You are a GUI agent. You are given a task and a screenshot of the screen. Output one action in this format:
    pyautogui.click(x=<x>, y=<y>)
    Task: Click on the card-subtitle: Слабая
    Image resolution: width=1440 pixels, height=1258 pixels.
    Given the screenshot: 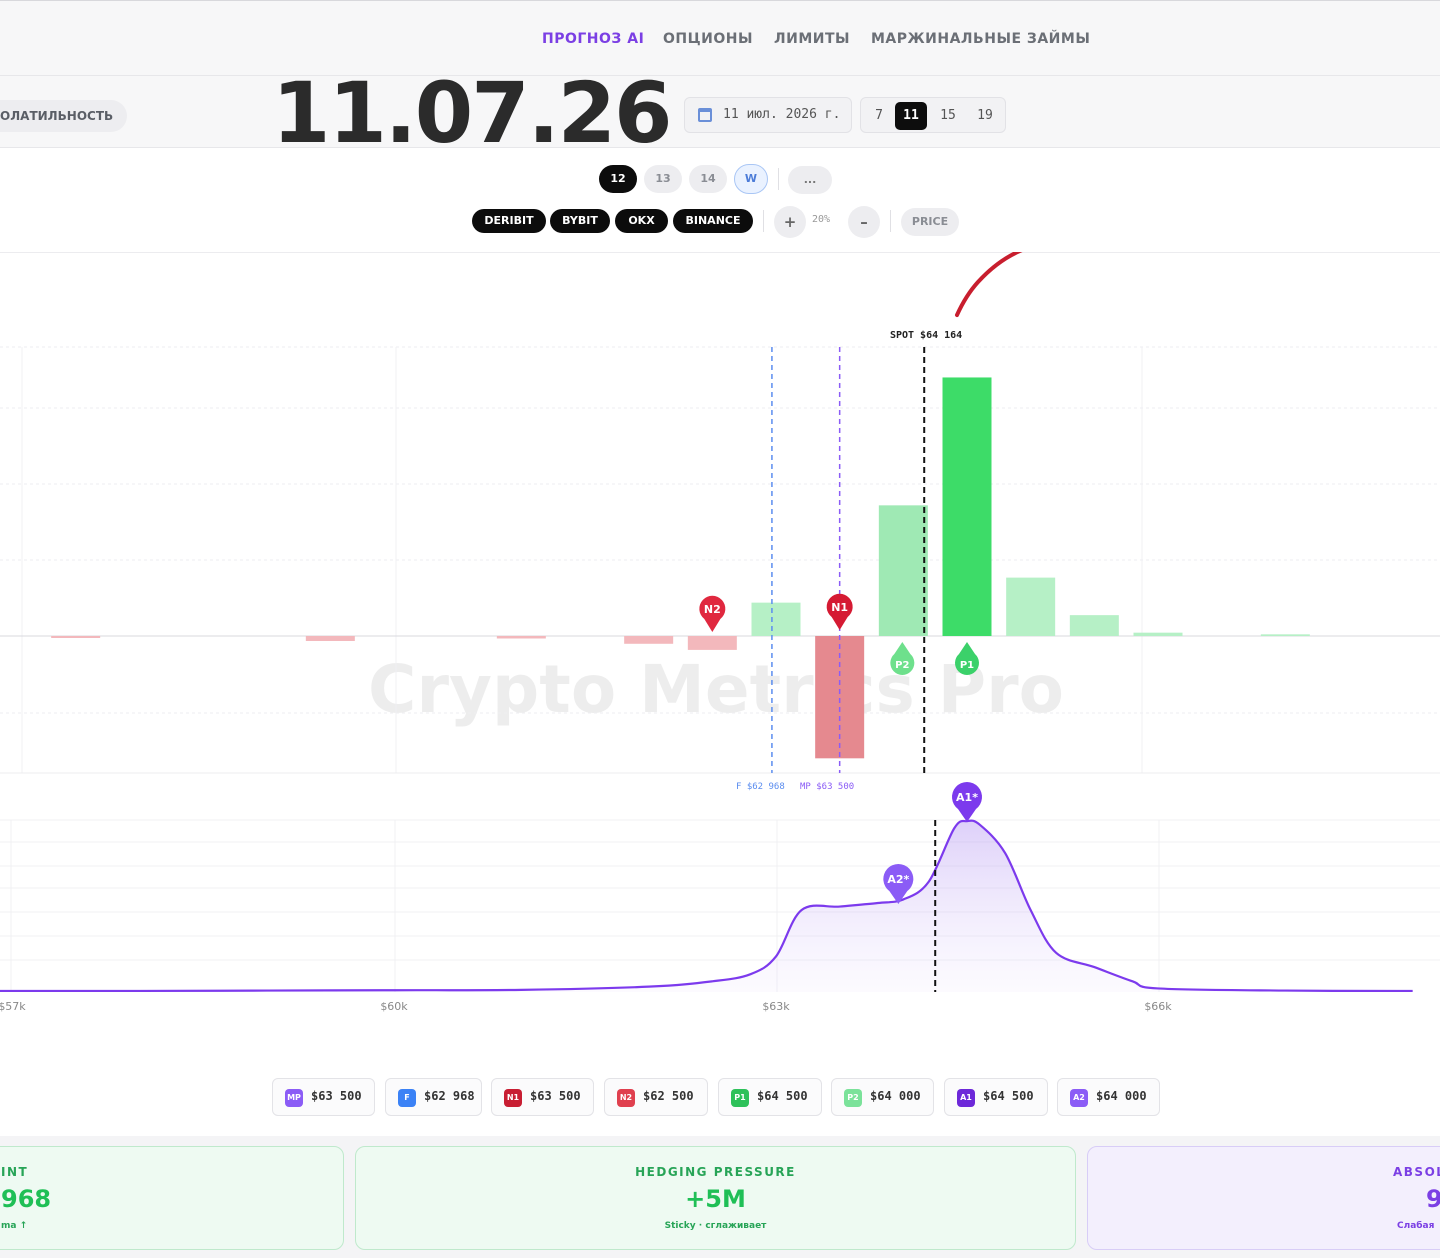 What is the action you would take?
    pyautogui.click(x=1416, y=1226)
    